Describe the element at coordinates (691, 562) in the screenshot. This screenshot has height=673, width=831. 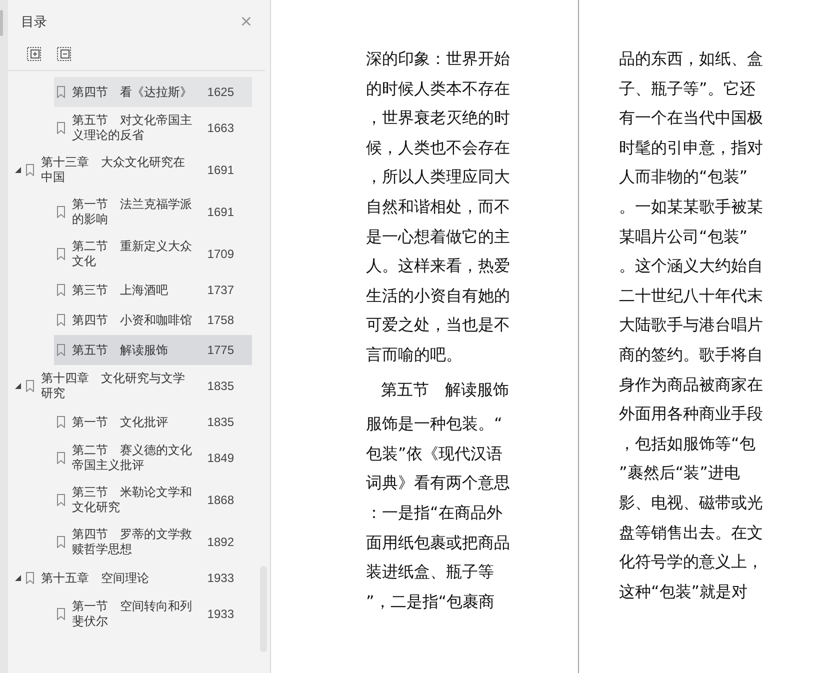
I see `text-line: 化符号学的意义上，` at that location.